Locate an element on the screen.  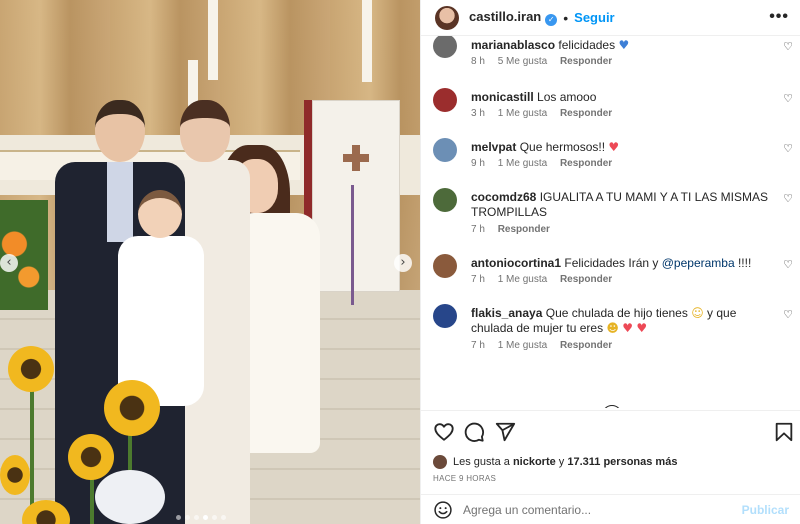
white-flowers is located at coordinates (130, 497).